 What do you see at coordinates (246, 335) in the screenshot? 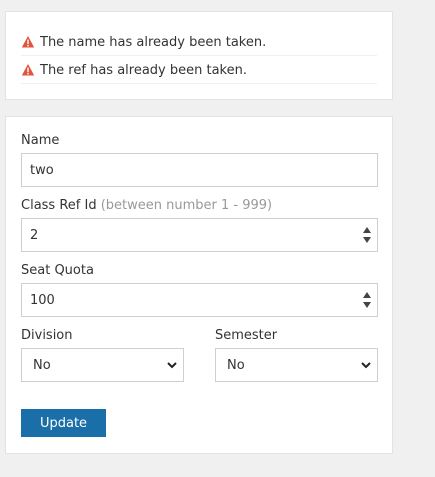
I see `semester-label: Semester` at bounding box center [246, 335].